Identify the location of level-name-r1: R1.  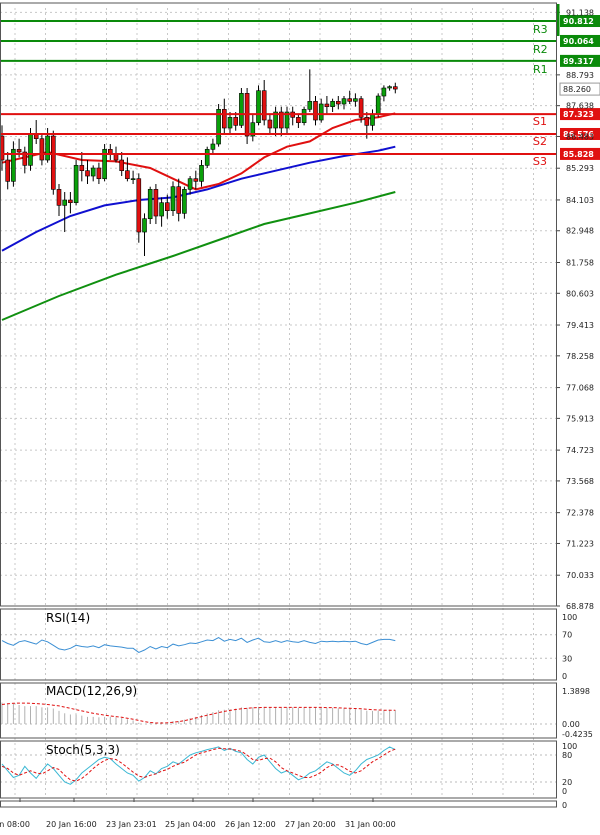
(540, 69).